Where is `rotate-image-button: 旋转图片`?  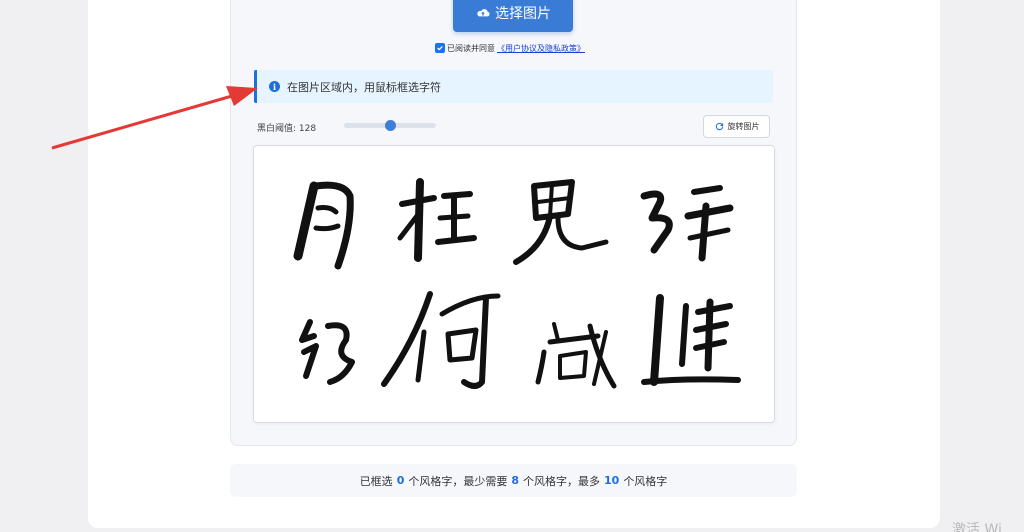
rotate-image-button: 旋转图片 is located at coordinates (736, 126).